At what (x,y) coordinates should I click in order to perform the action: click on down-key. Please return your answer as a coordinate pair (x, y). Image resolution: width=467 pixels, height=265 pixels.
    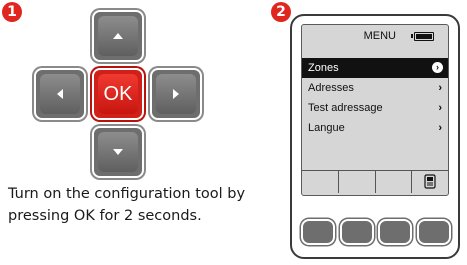
    Looking at the image, I should click on (118, 152).